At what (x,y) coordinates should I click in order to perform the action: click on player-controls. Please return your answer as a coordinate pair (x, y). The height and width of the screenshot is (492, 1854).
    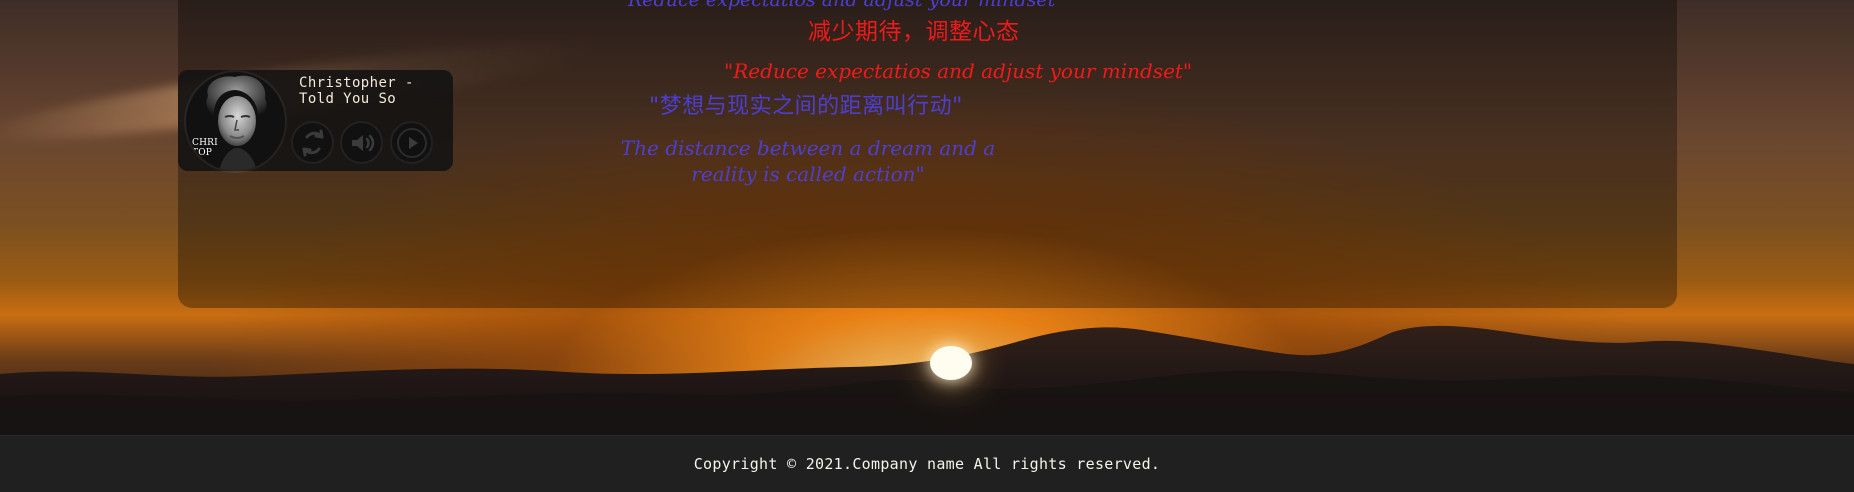
    Looking at the image, I should click on (369, 143).